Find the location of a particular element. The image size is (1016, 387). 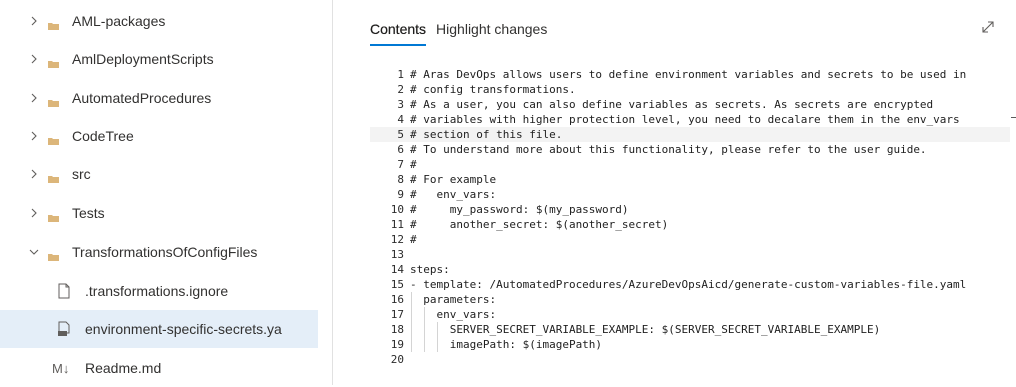

tree-item-label: AutomatedProcedures is located at coordinates (142, 98).